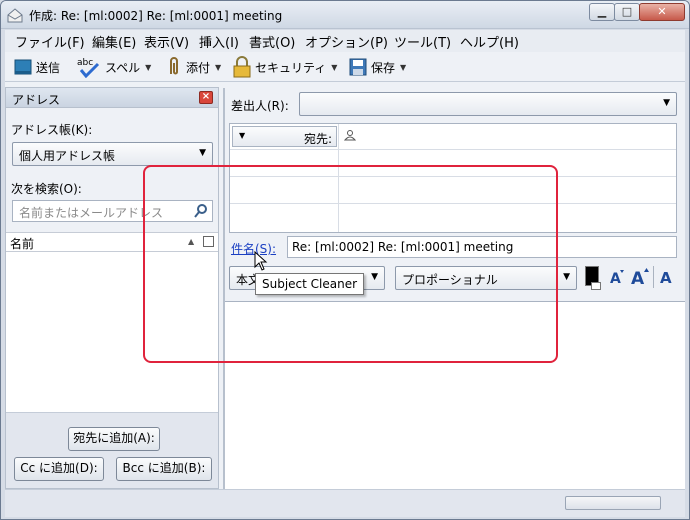 This screenshot has height=520, width=690. Describe the element at coordinates (403, 67) in the screenshot. I see `save-dropdown-icon: ▼` at that location.